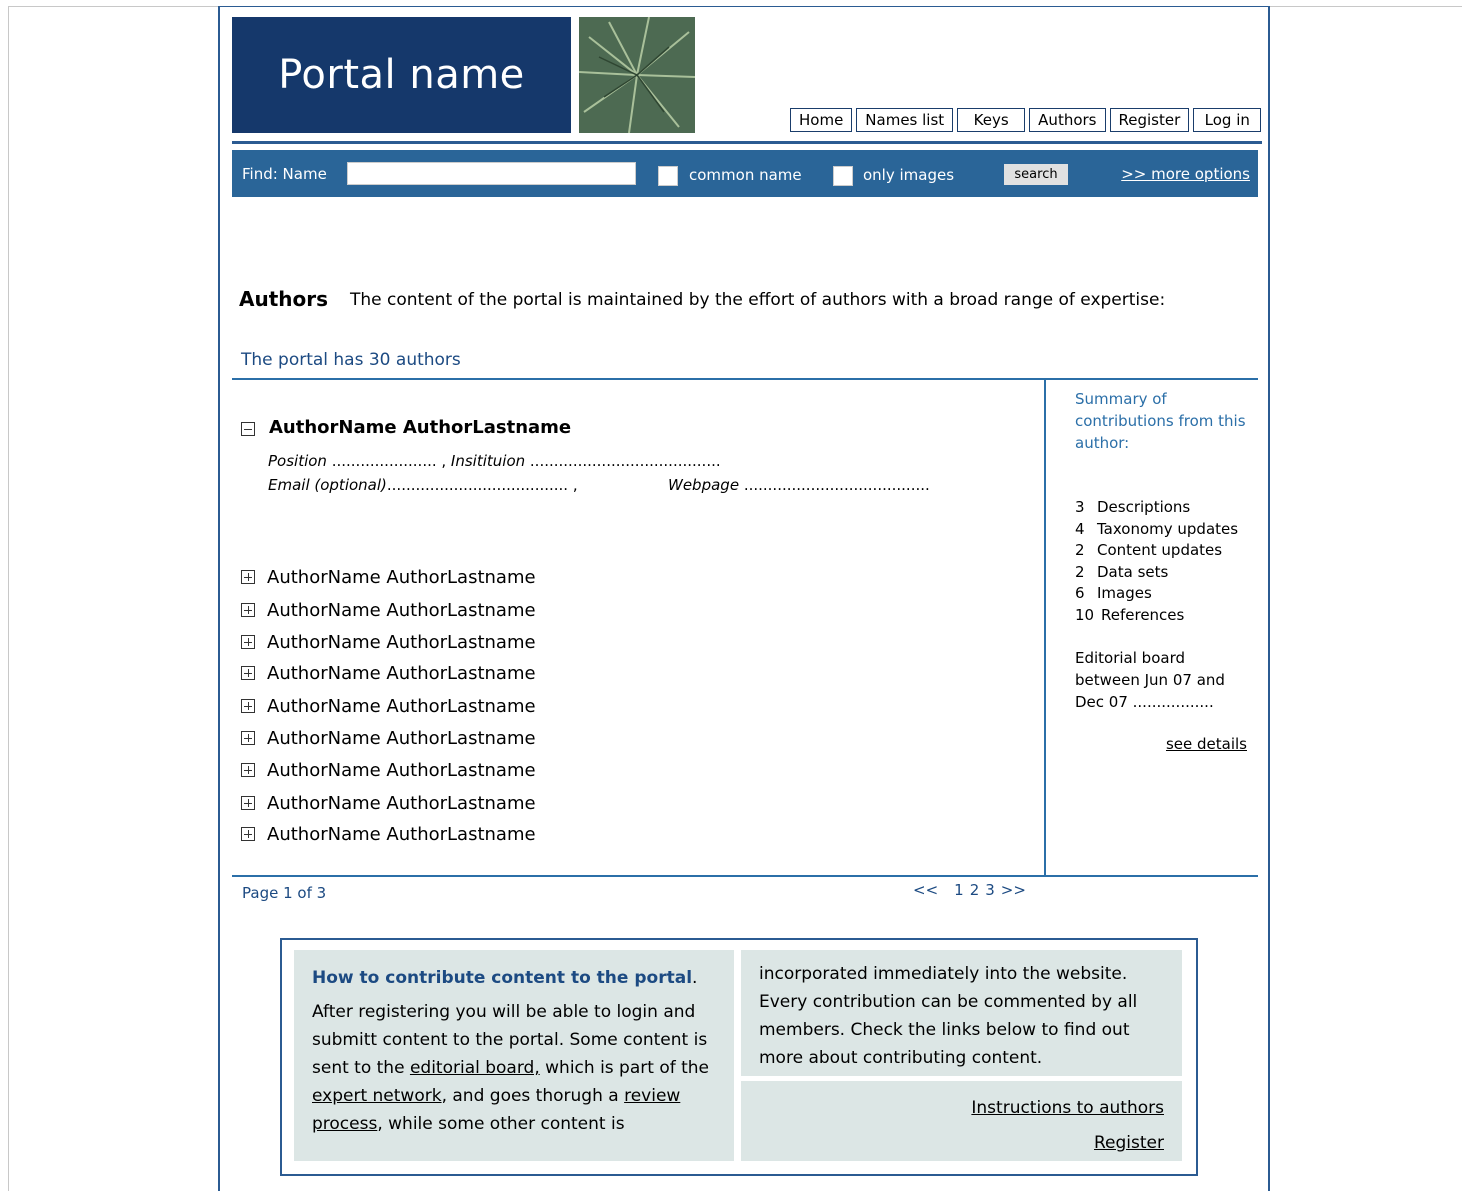 This screenshot has height=1191, width=1462. Describe the element at coordinates (991, 120) in the screenshot. I see `nav-keys: Keys` at that location.